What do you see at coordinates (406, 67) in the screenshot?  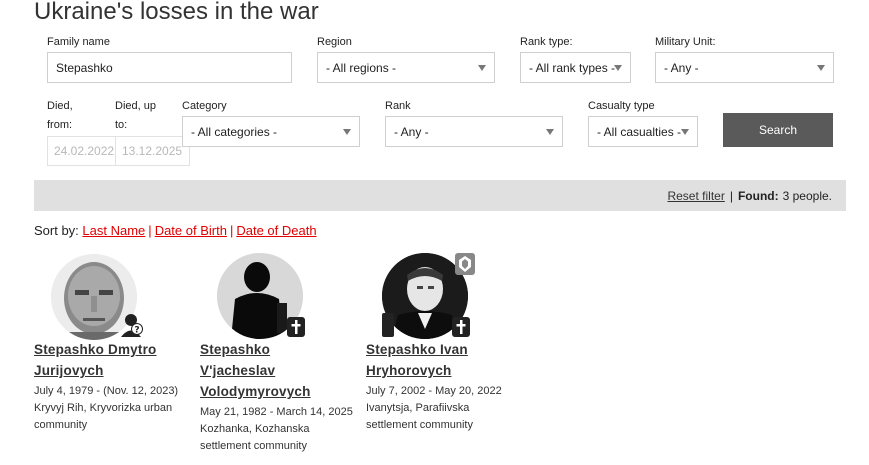 I see `region-select: - All regions -` at bounding box center [406, 67].